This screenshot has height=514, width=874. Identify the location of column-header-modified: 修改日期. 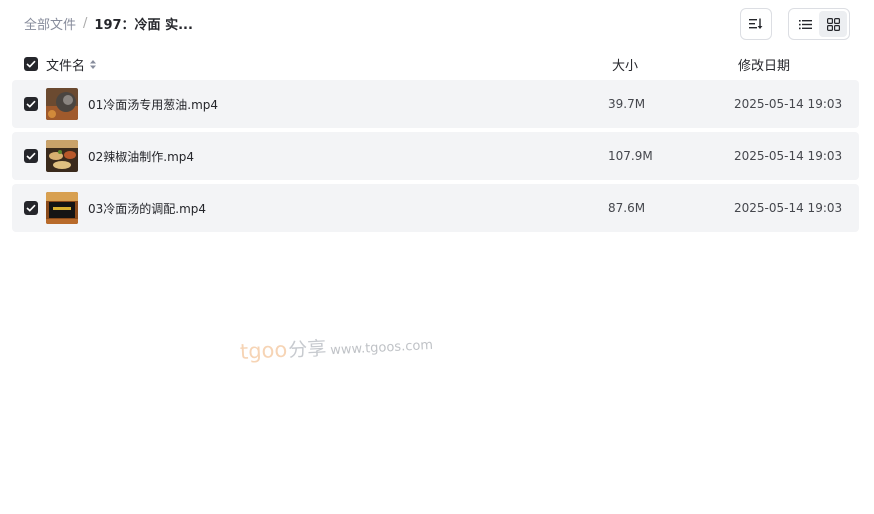
(764, 64).